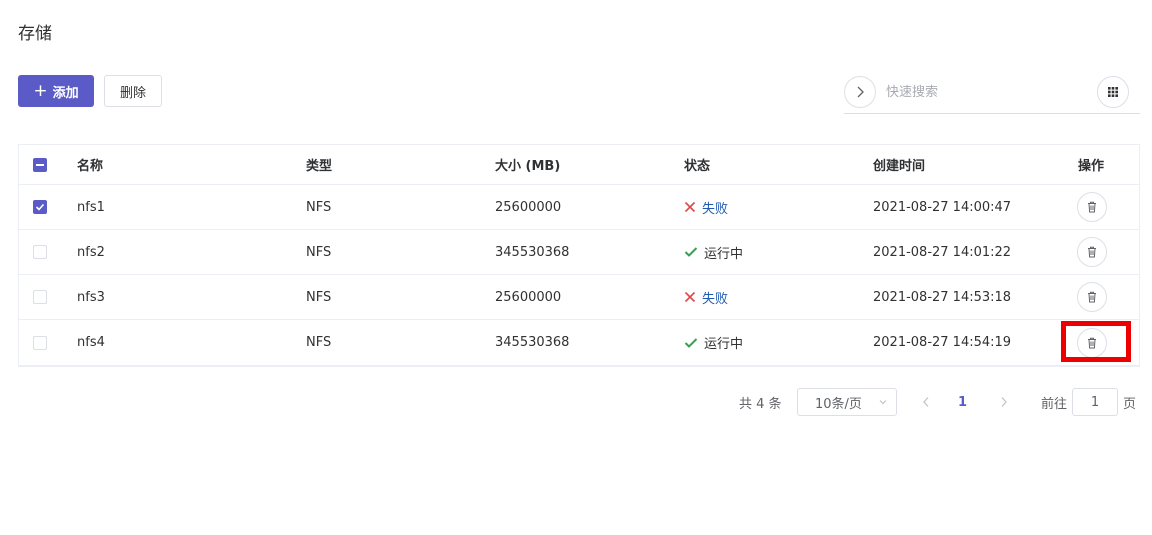  I want to click on add-button-label: 添加, so click(65, 93).